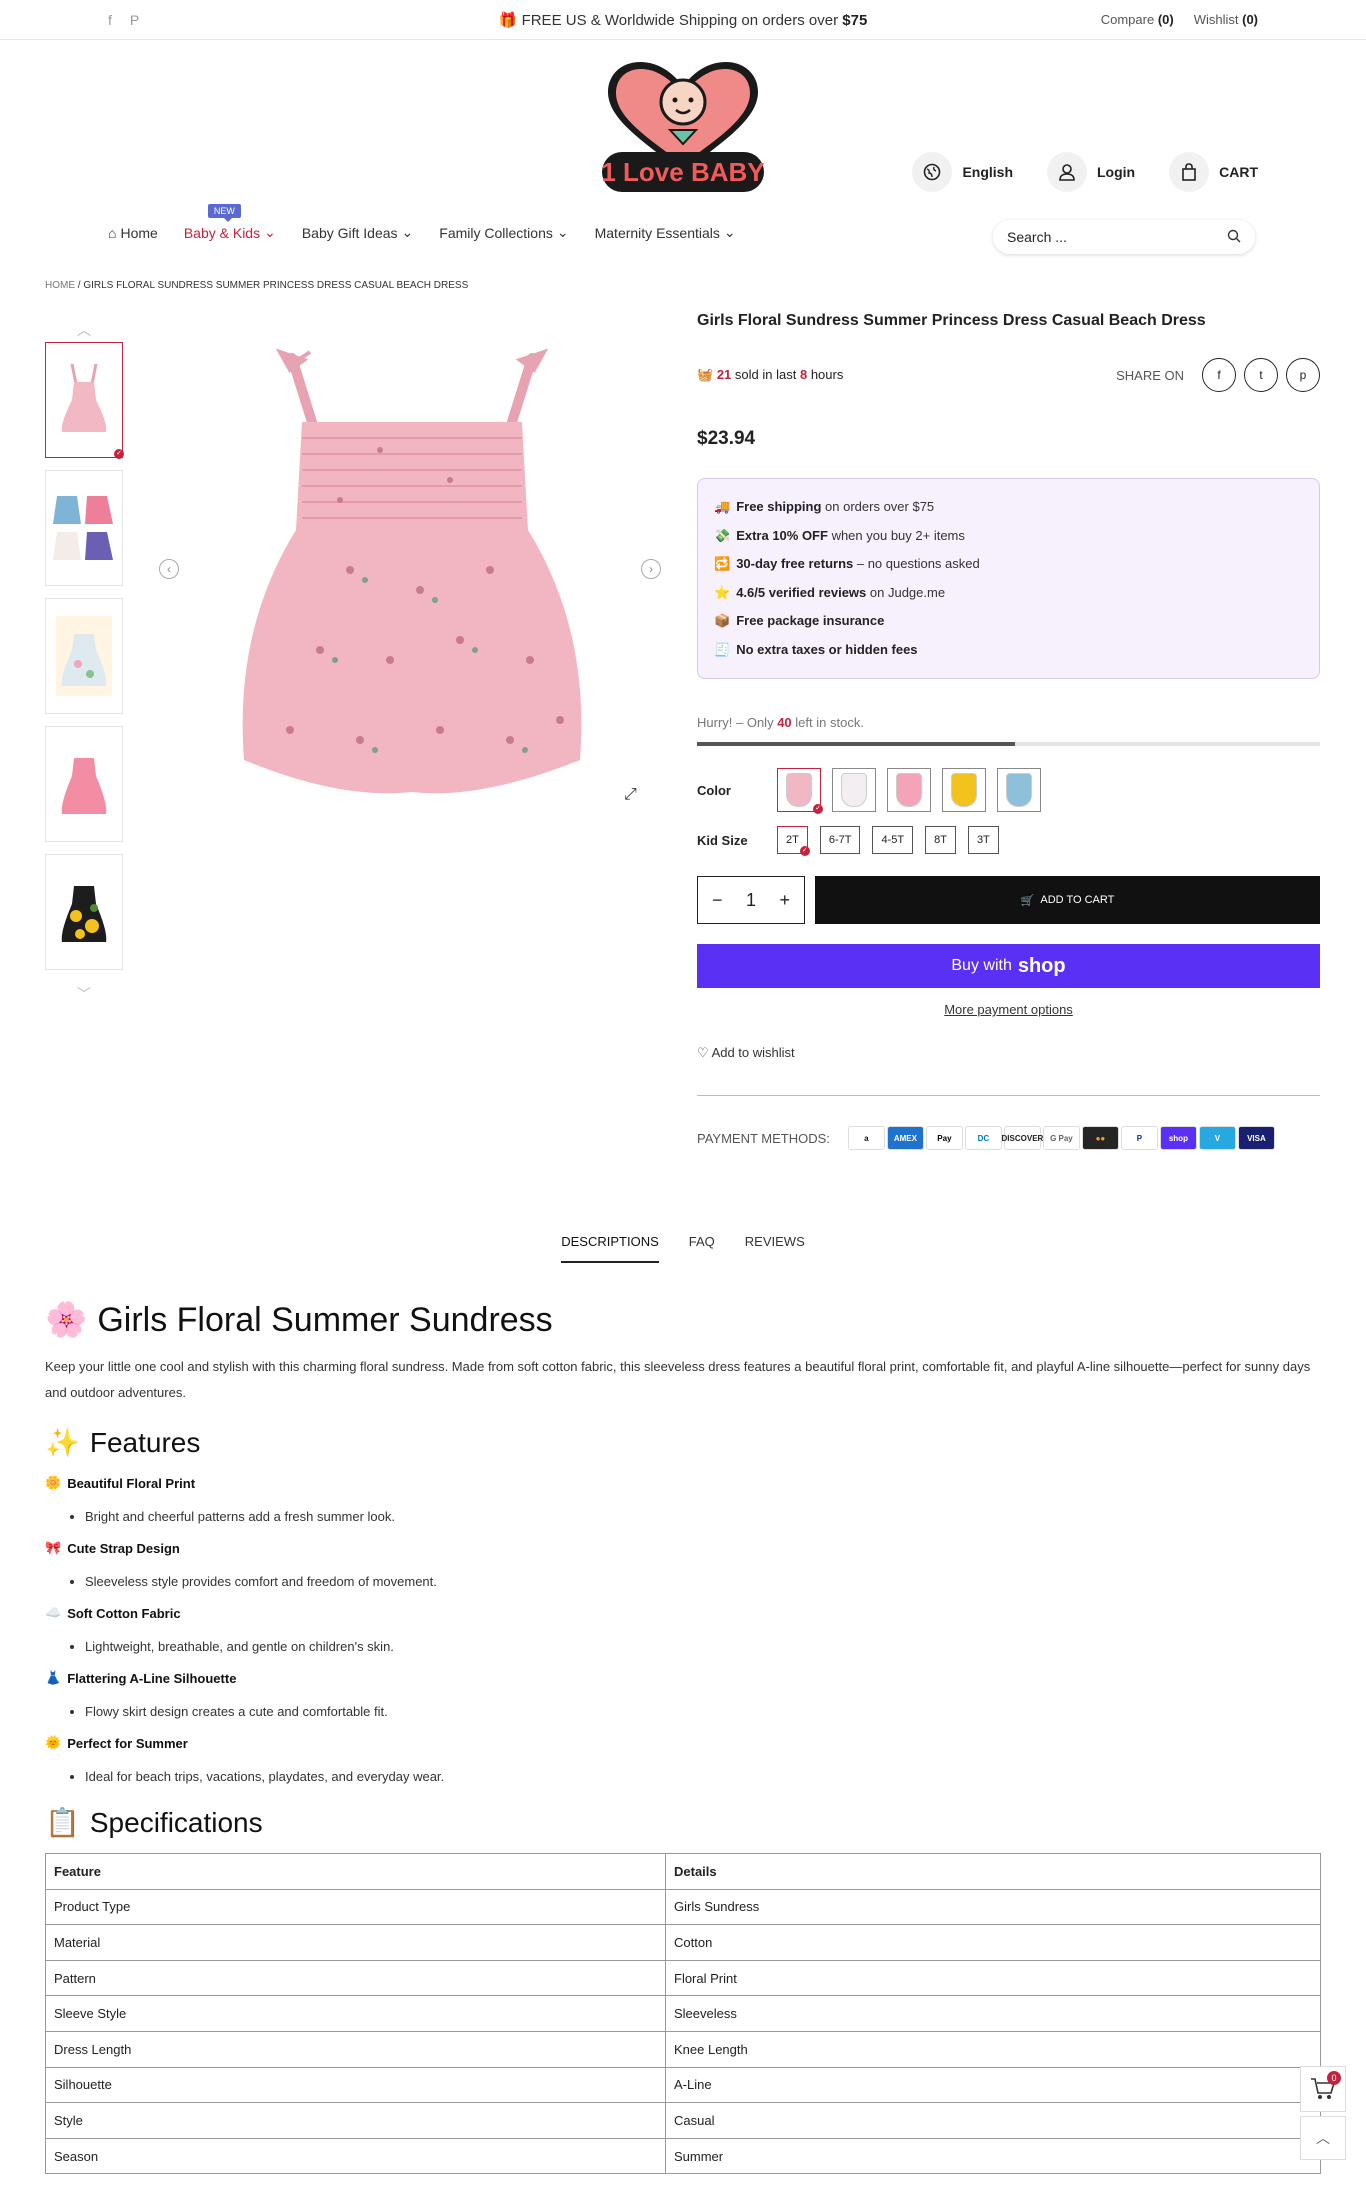  Describe the element at coordinates (1107, 237) in the screenshot. I see `search-input` at that location.